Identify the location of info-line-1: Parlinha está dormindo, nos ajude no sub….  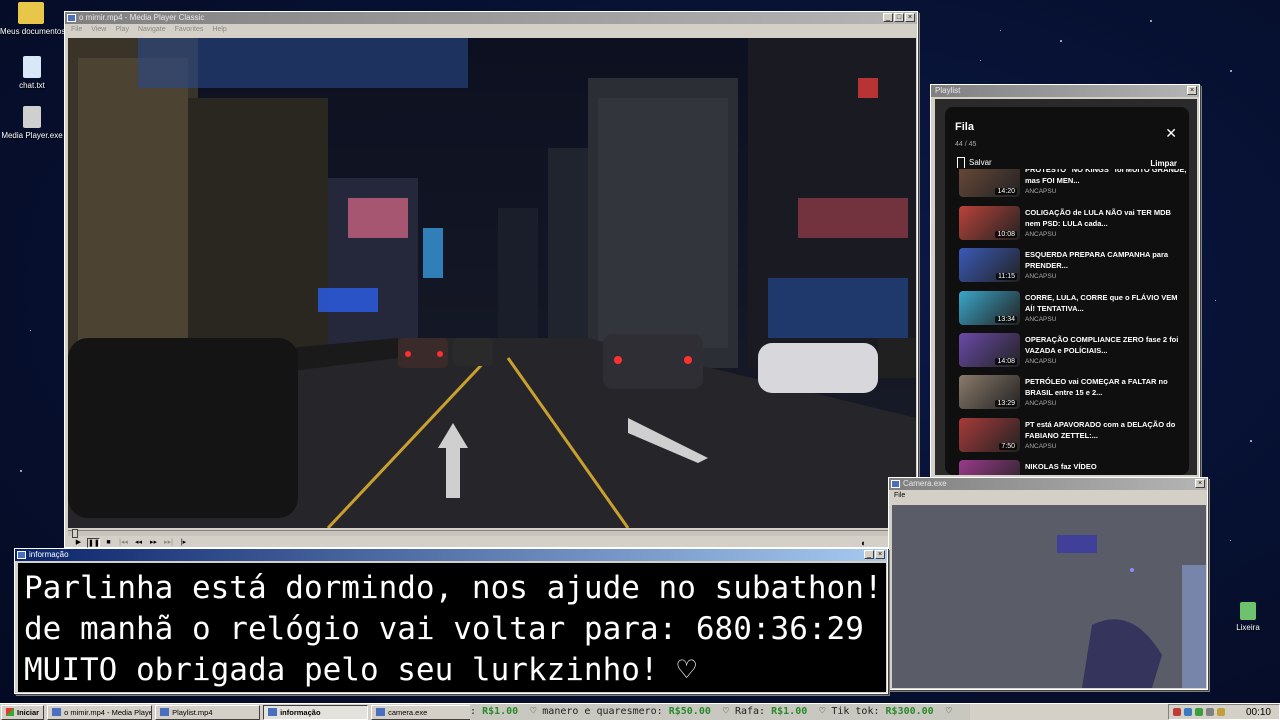
(453, 588).